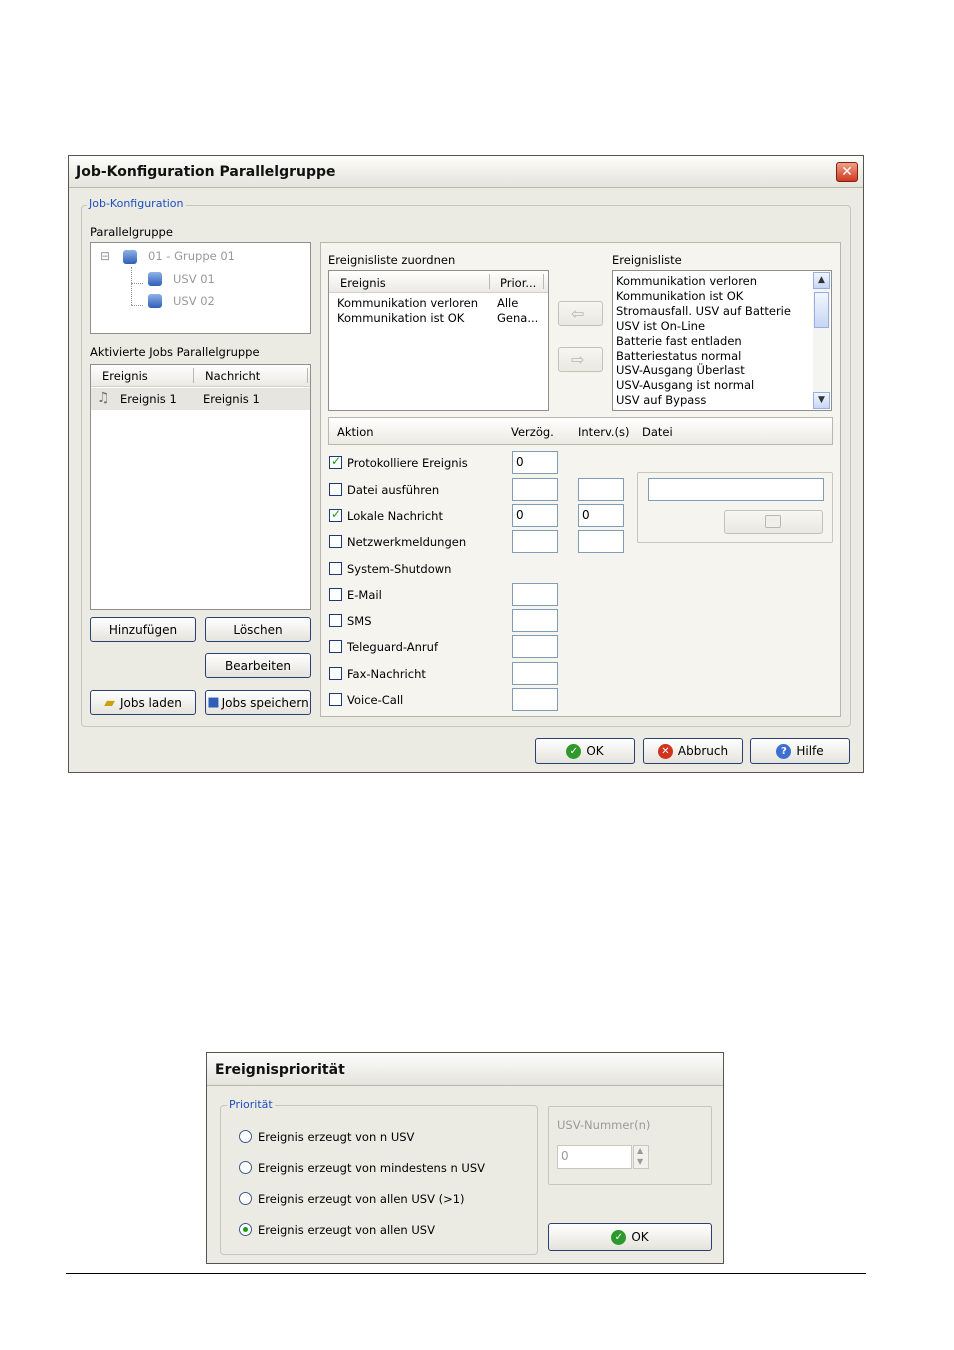  Describe the element at coordinates (191, 256) in the screenshot. I see `tree-root: 01 - Gruppe 01` at that location.